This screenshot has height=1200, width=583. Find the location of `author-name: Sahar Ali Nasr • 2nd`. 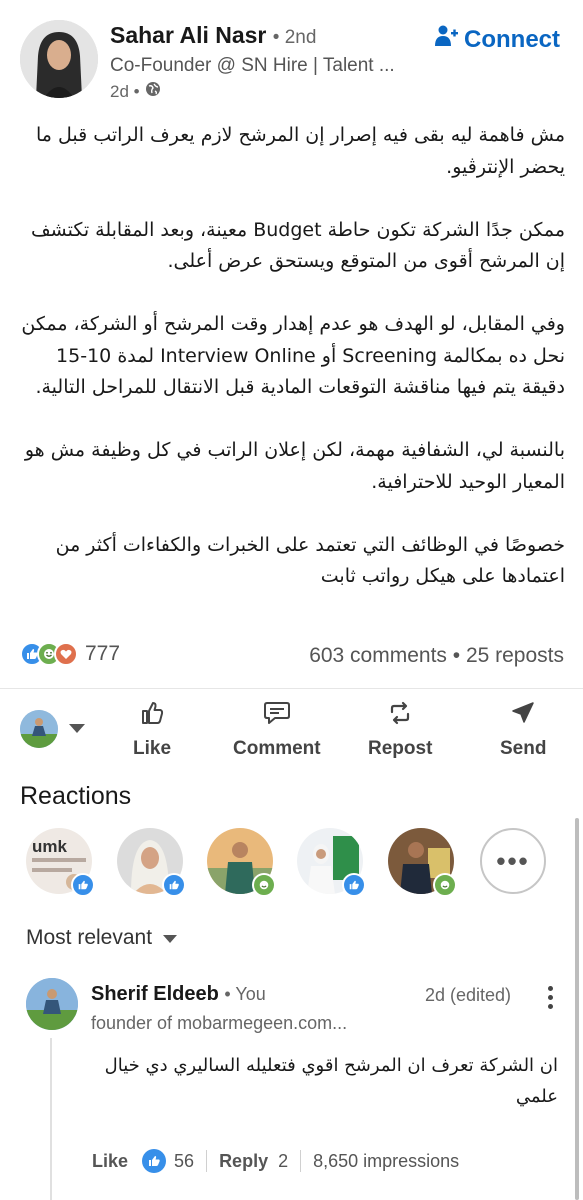

author-name: Sahar Ali Nasr • 2nd is located at coordinates (213, 35).